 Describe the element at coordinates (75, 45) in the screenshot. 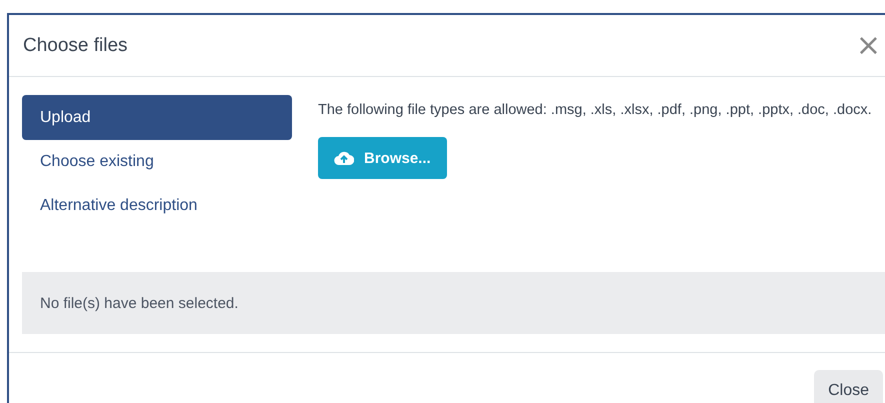

I see `dialog-title: Choose files` at that location.